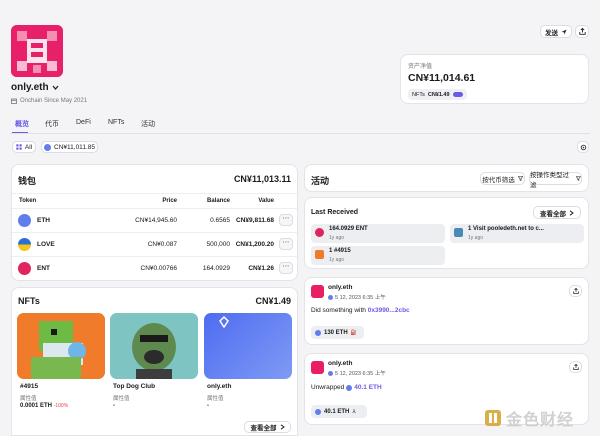 The height and width of the screenshot is (436, 600). I want to click on onchain-since: Onchain Since May 2021, so click(49, 101).